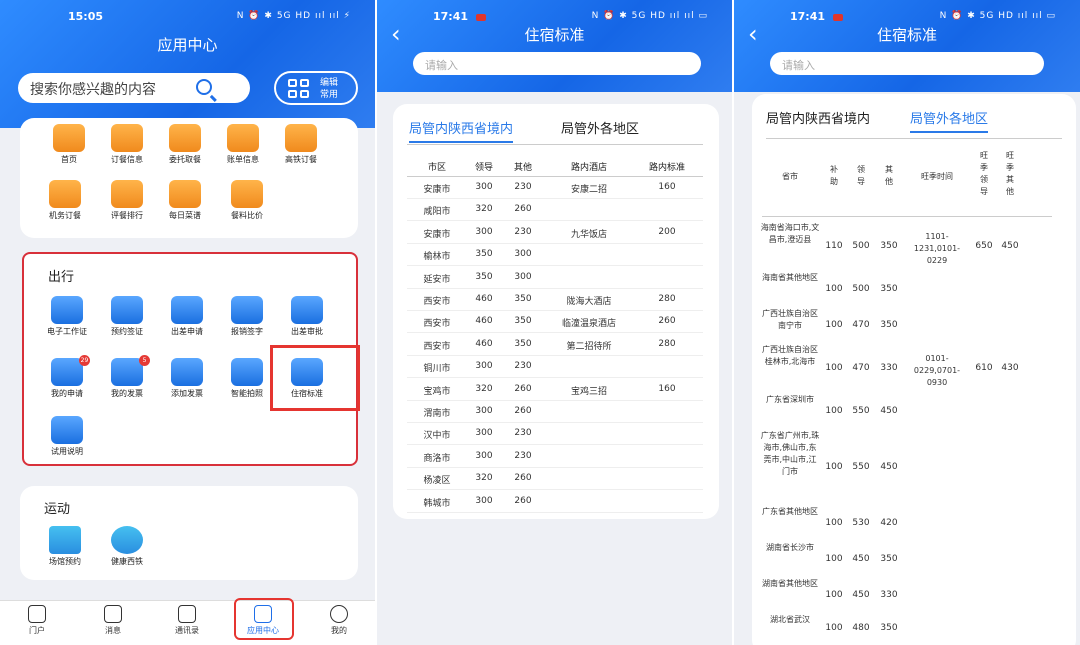 This screenshot has height=645, width=1080. I want to click on table-cell: 420, so click(889, 523).